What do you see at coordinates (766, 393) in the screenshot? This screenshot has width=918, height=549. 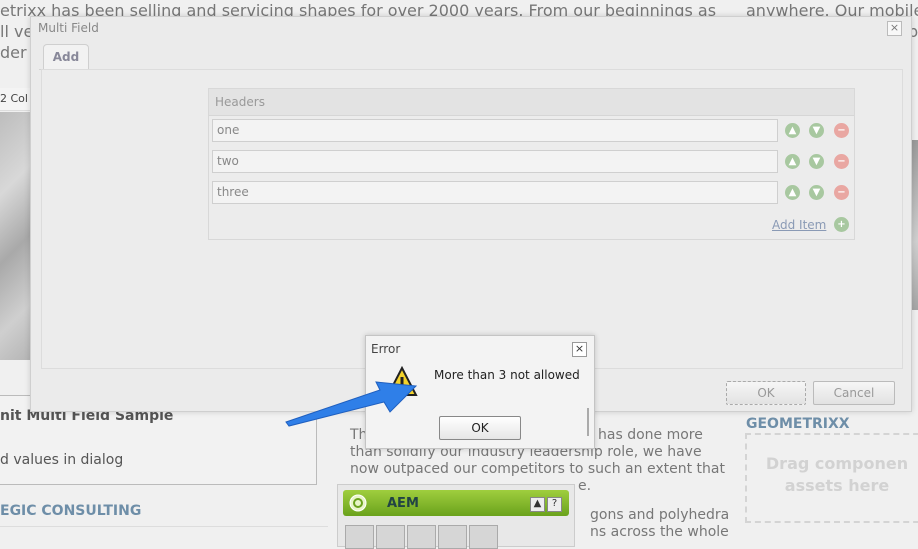 I see `ok-button: OK` at bounding box center [766, 393].